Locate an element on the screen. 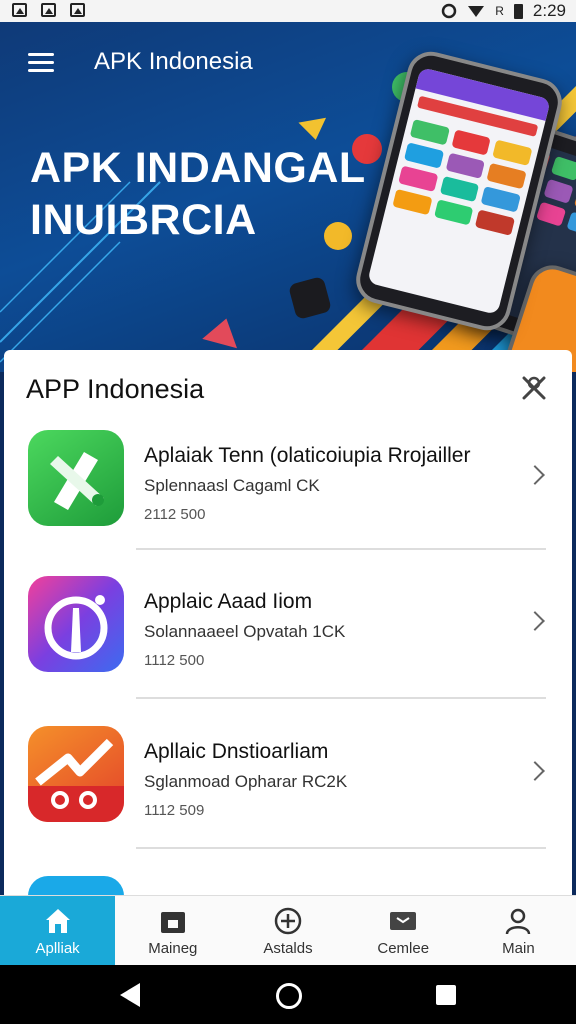  system-nav-bar is located at coordinates (288, 994).